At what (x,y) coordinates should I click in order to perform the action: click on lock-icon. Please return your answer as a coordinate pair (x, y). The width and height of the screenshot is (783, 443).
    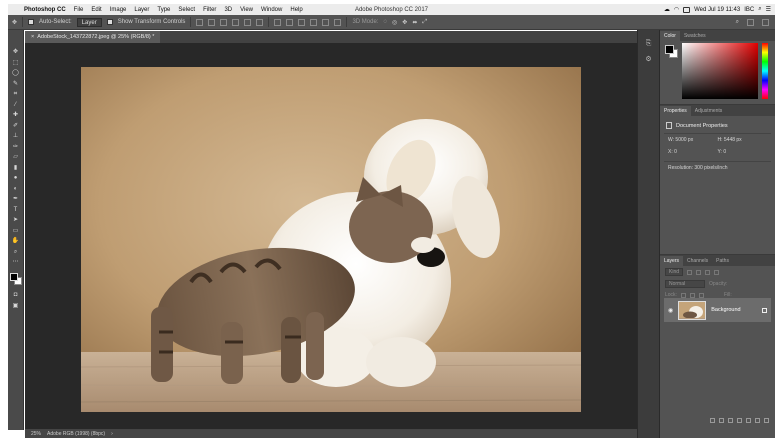
    Looking at the image, I should click on (764, 310).